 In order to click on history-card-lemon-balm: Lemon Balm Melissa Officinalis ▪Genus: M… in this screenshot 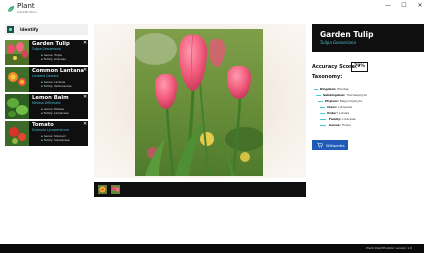, I will do `click(46, 106)`.